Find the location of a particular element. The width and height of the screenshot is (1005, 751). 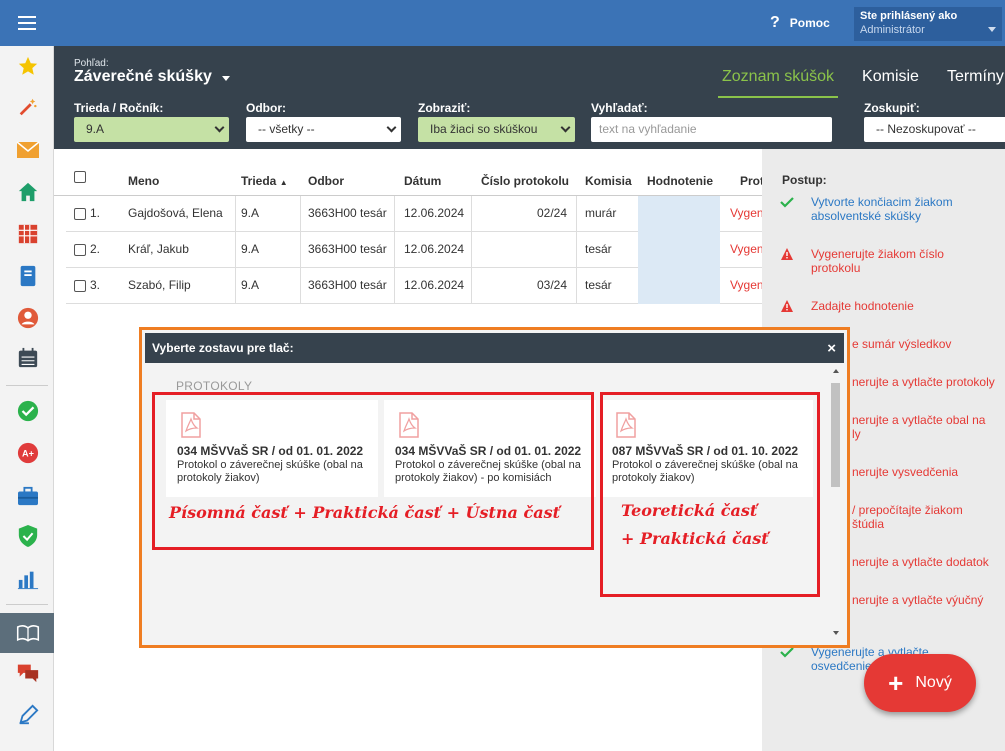

annotation-text-right-1: Teoretická časť is located at coordinates (689, 510).